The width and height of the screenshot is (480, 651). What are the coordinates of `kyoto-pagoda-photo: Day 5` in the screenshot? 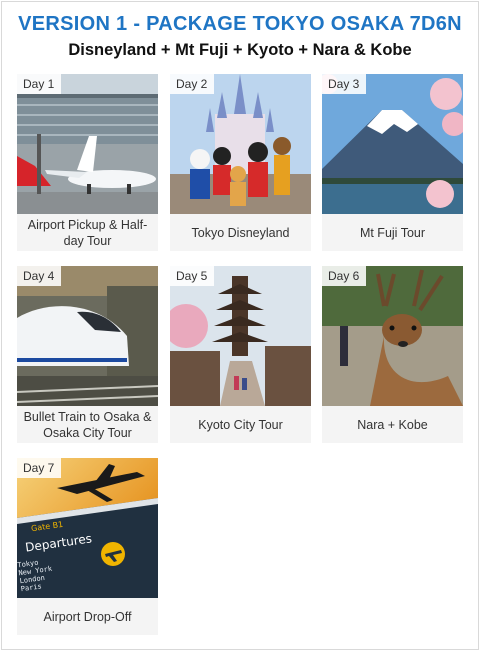 It's located at (240, 336).